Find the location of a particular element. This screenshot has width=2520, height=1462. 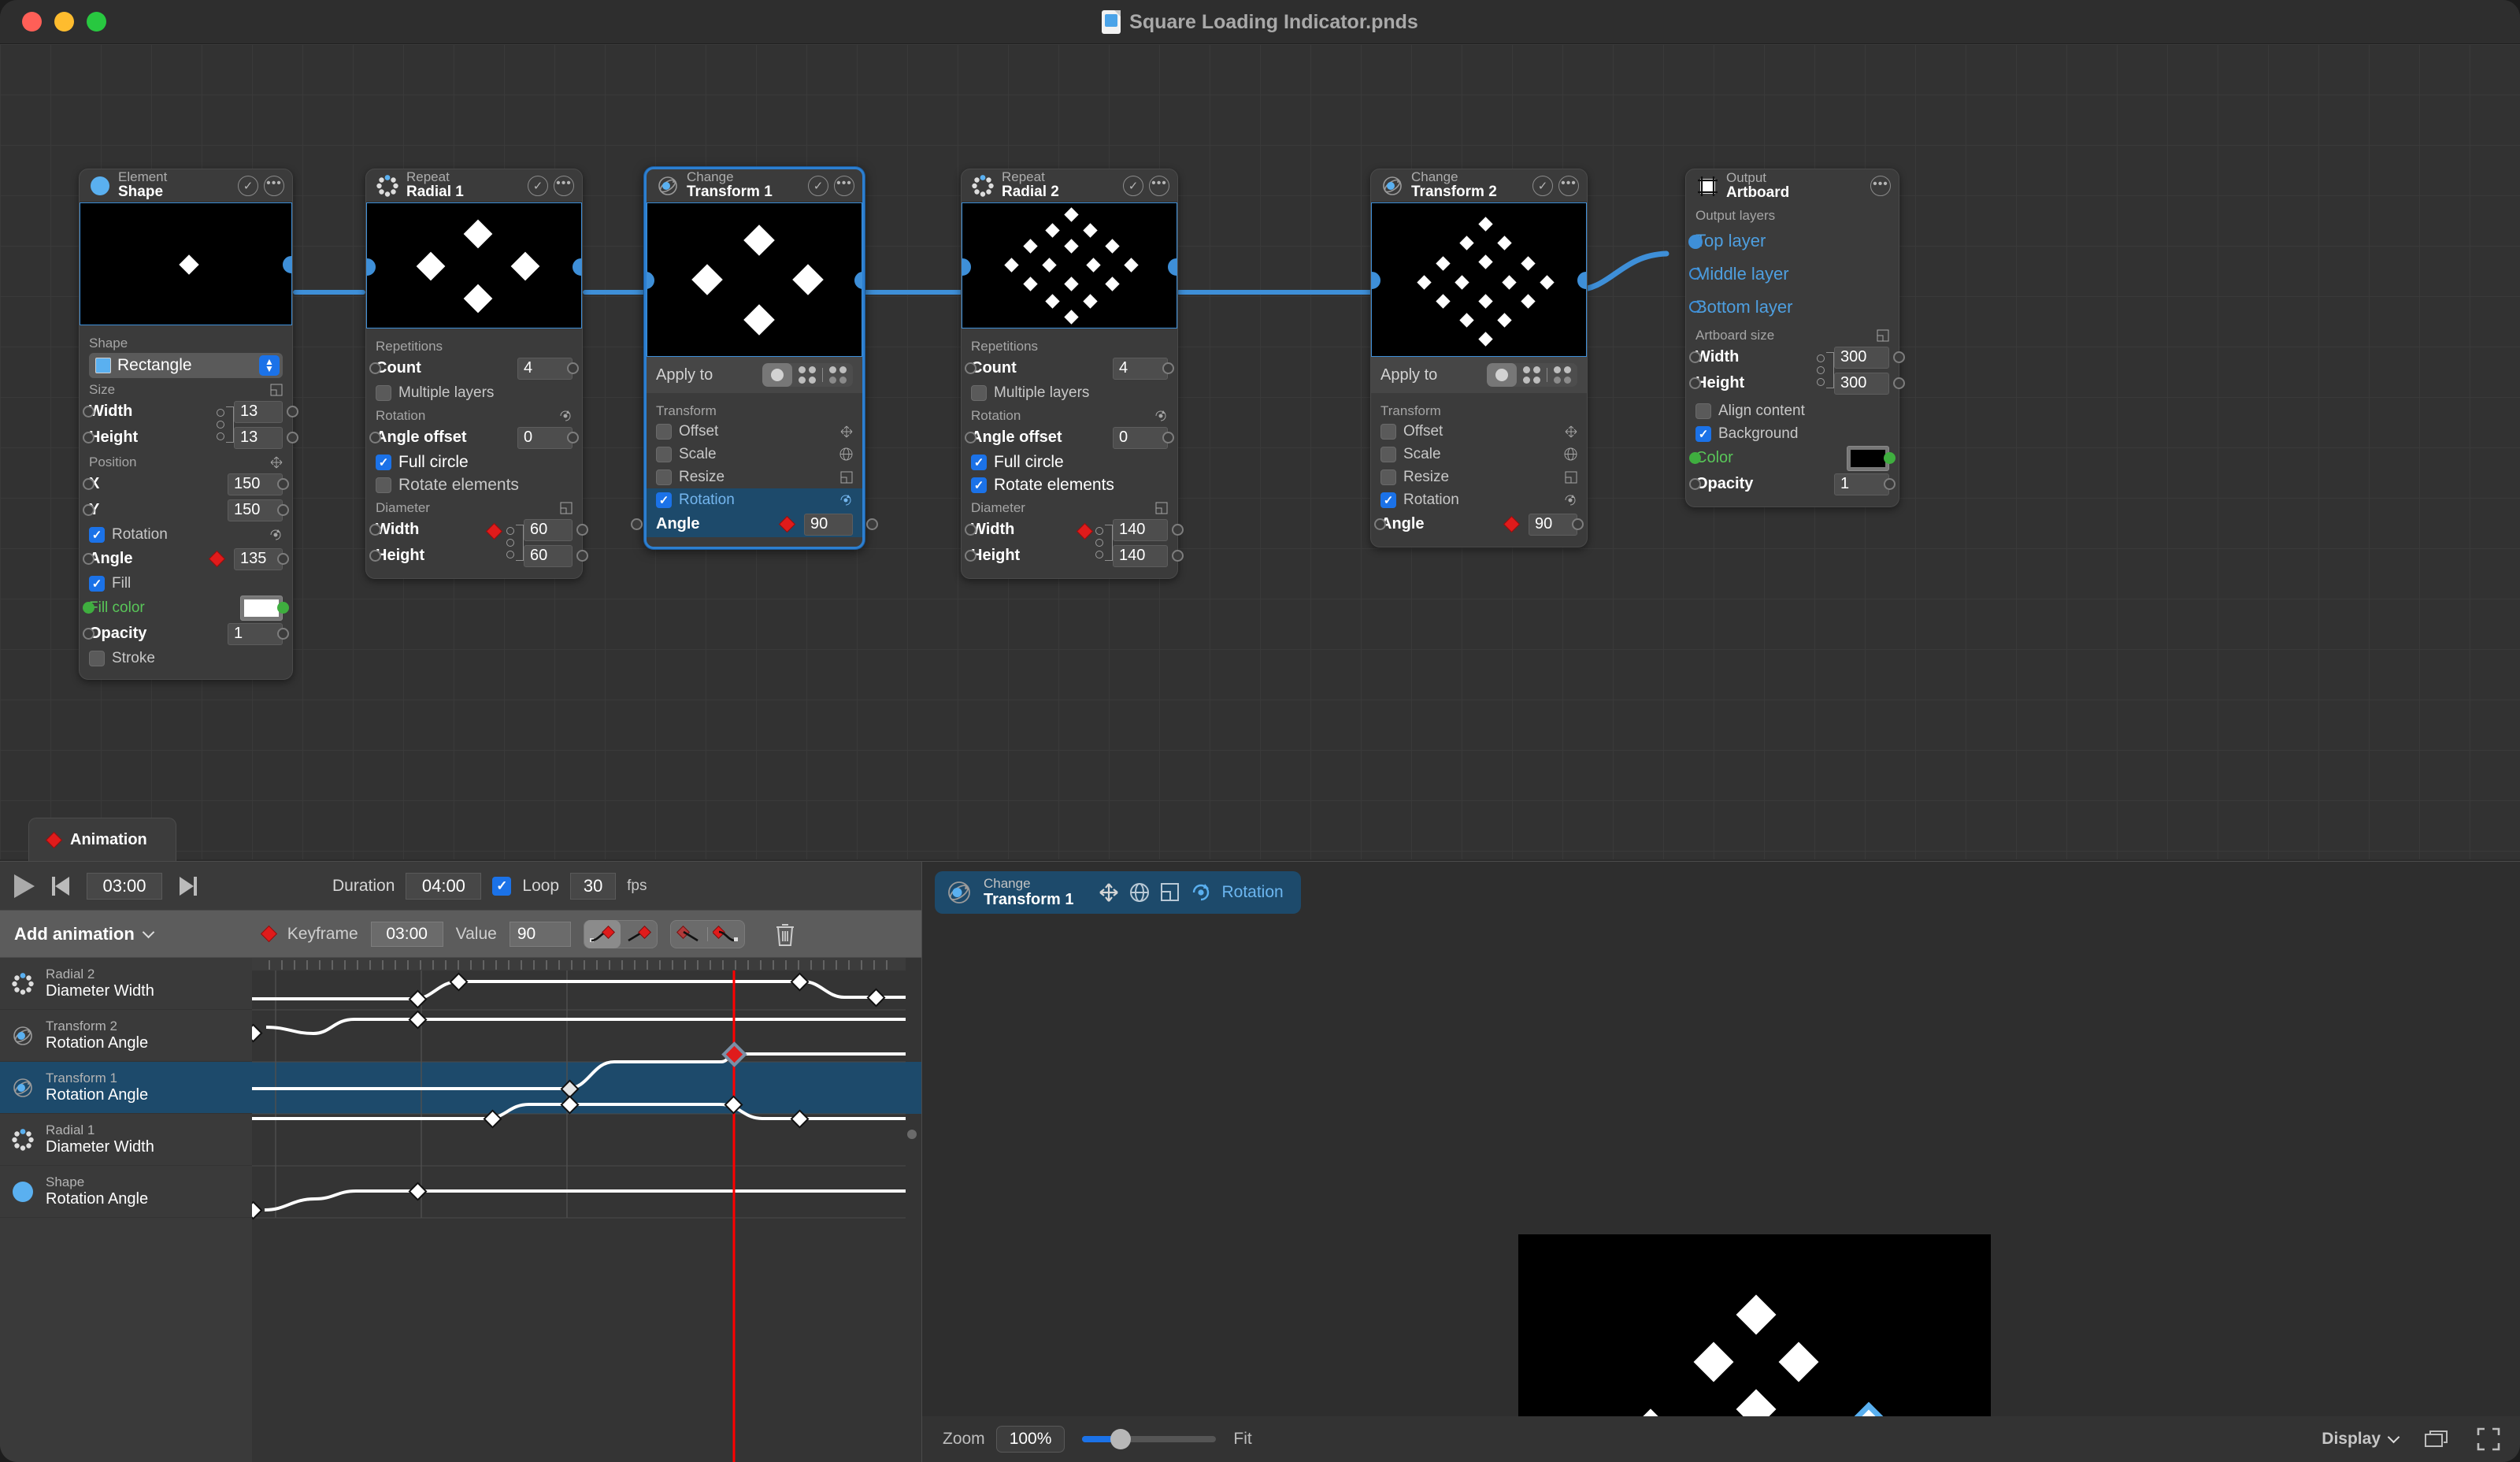

artboard-height-input-port is located at coordinates (1695, 383).